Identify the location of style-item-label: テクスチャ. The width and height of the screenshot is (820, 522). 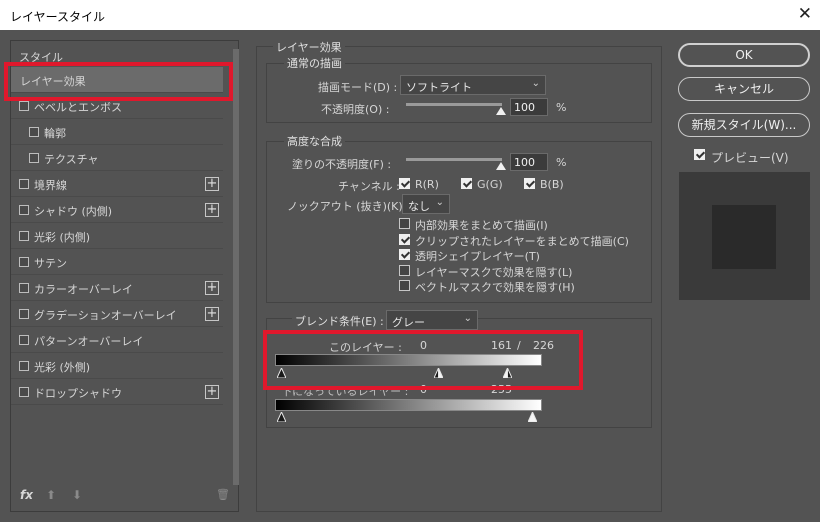
(71, 159).